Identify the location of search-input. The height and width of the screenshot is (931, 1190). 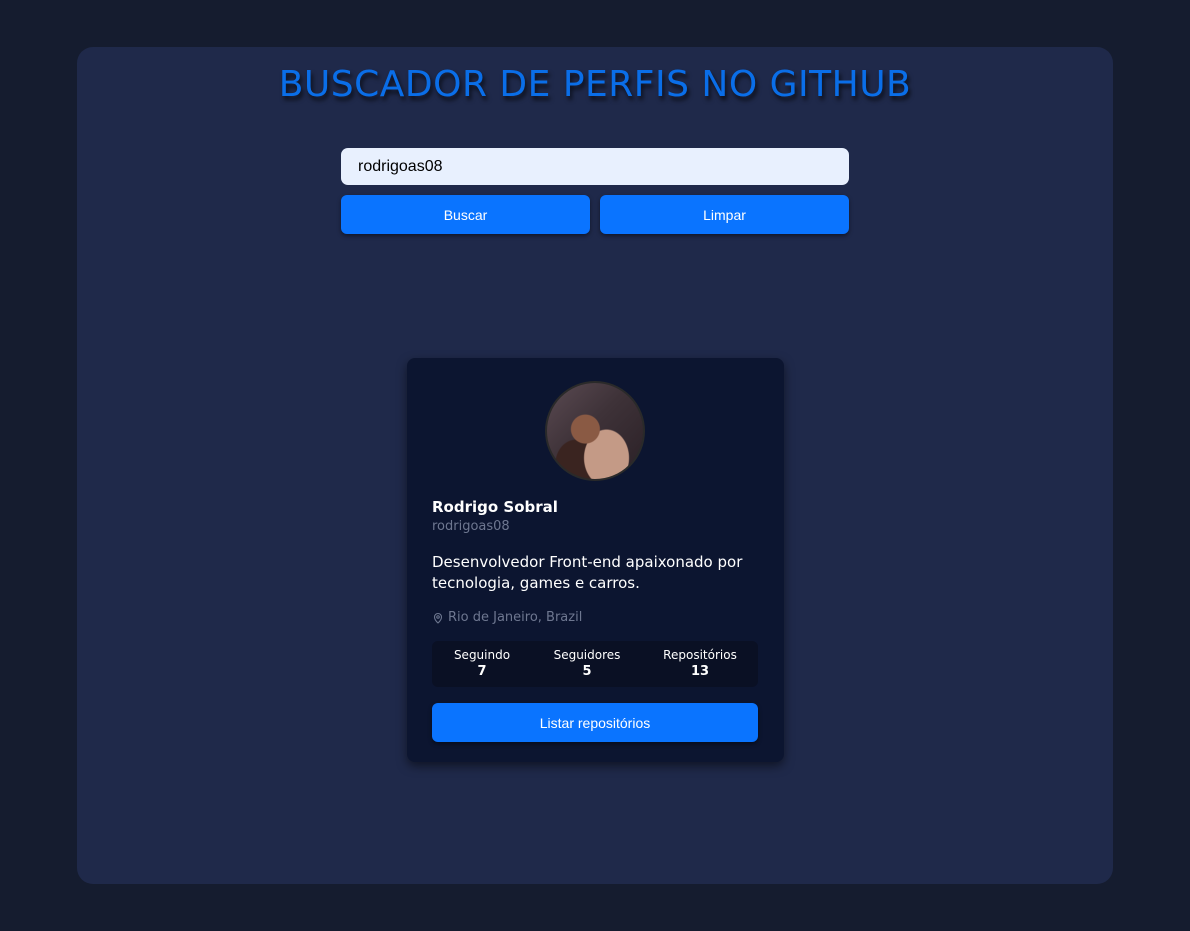
(595, 166).